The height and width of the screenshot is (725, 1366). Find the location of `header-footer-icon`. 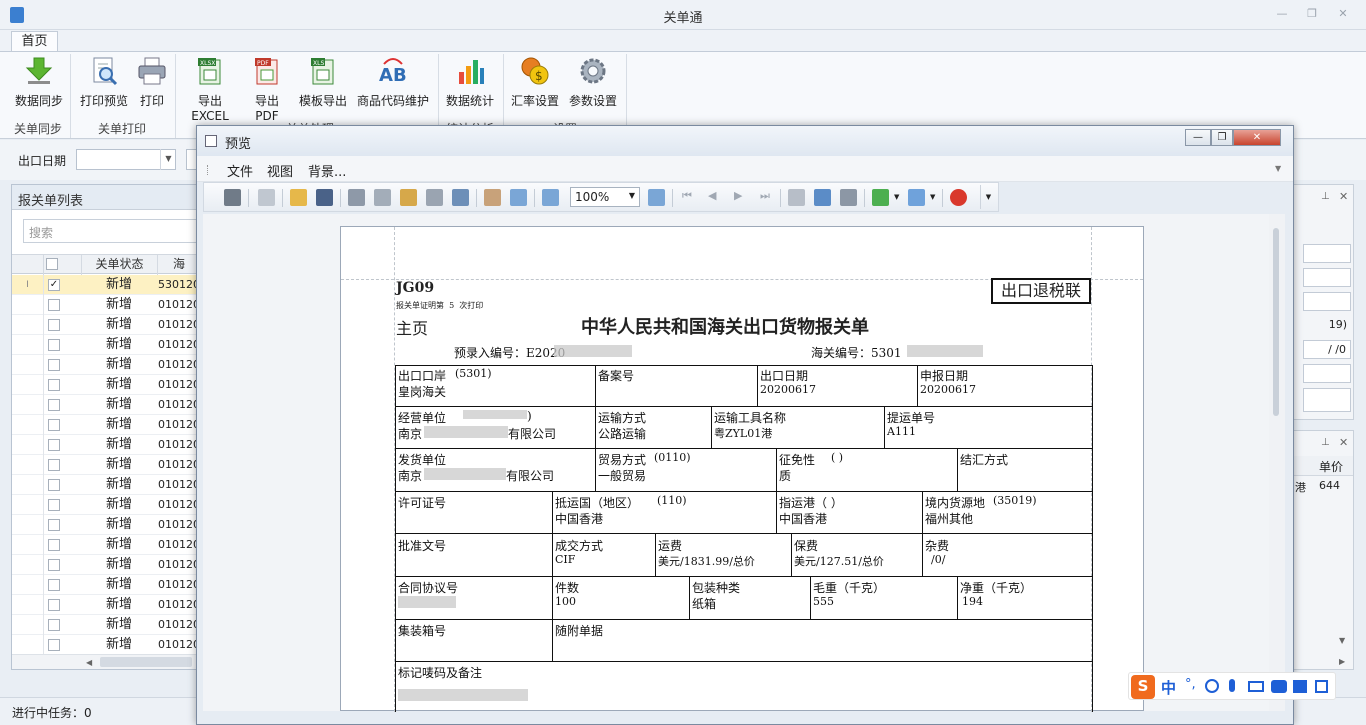

header-footer-icon is located at coordinates (434, 197).